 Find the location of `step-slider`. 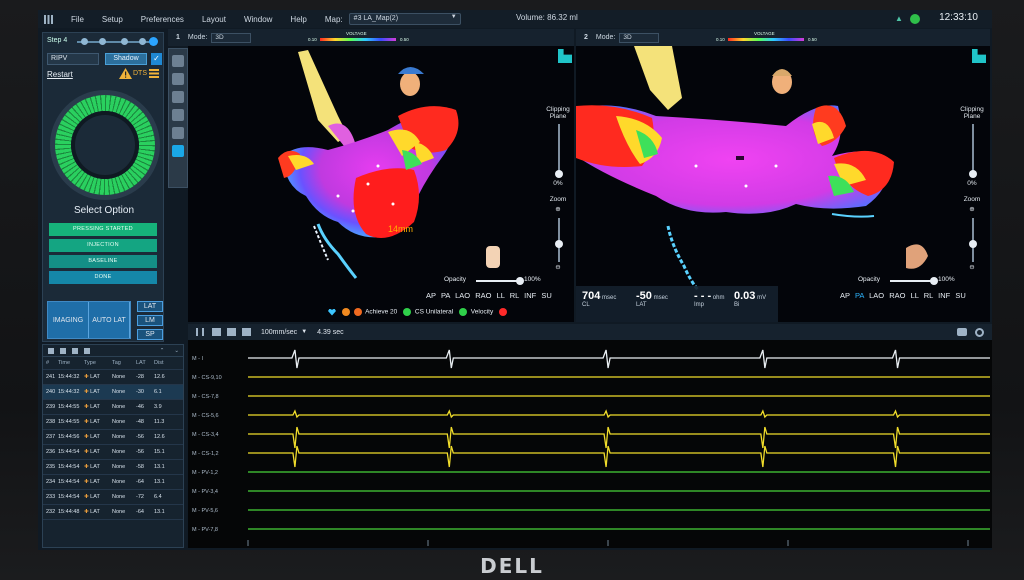

step-slider is located at coordinates (117, 41).